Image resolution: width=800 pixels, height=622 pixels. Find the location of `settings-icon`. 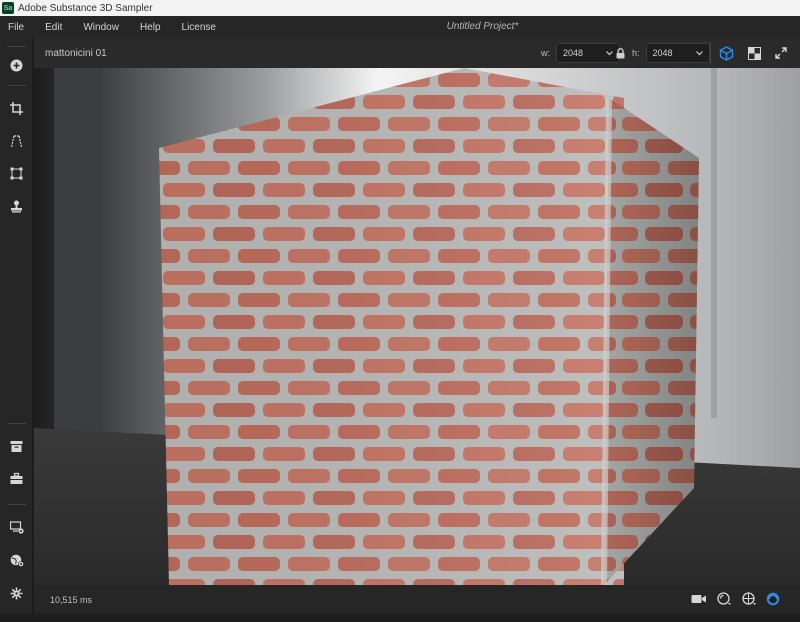

settings-icon is located at coordinates (16, 593).